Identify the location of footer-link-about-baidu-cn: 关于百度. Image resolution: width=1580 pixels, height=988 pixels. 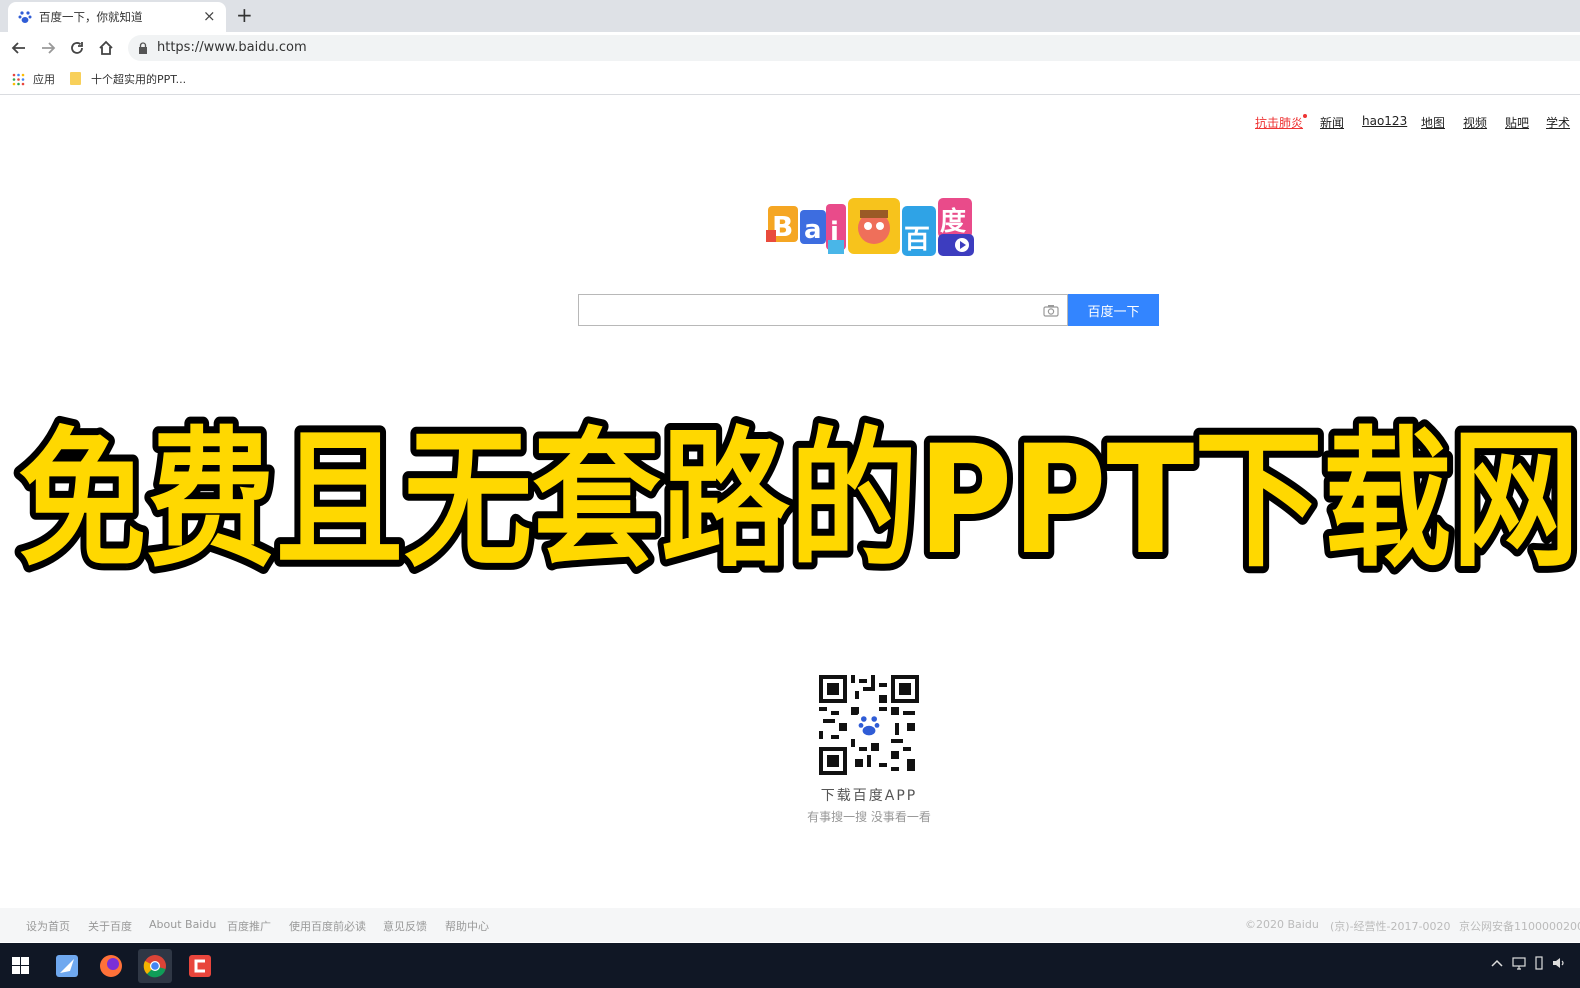
(110, 926).